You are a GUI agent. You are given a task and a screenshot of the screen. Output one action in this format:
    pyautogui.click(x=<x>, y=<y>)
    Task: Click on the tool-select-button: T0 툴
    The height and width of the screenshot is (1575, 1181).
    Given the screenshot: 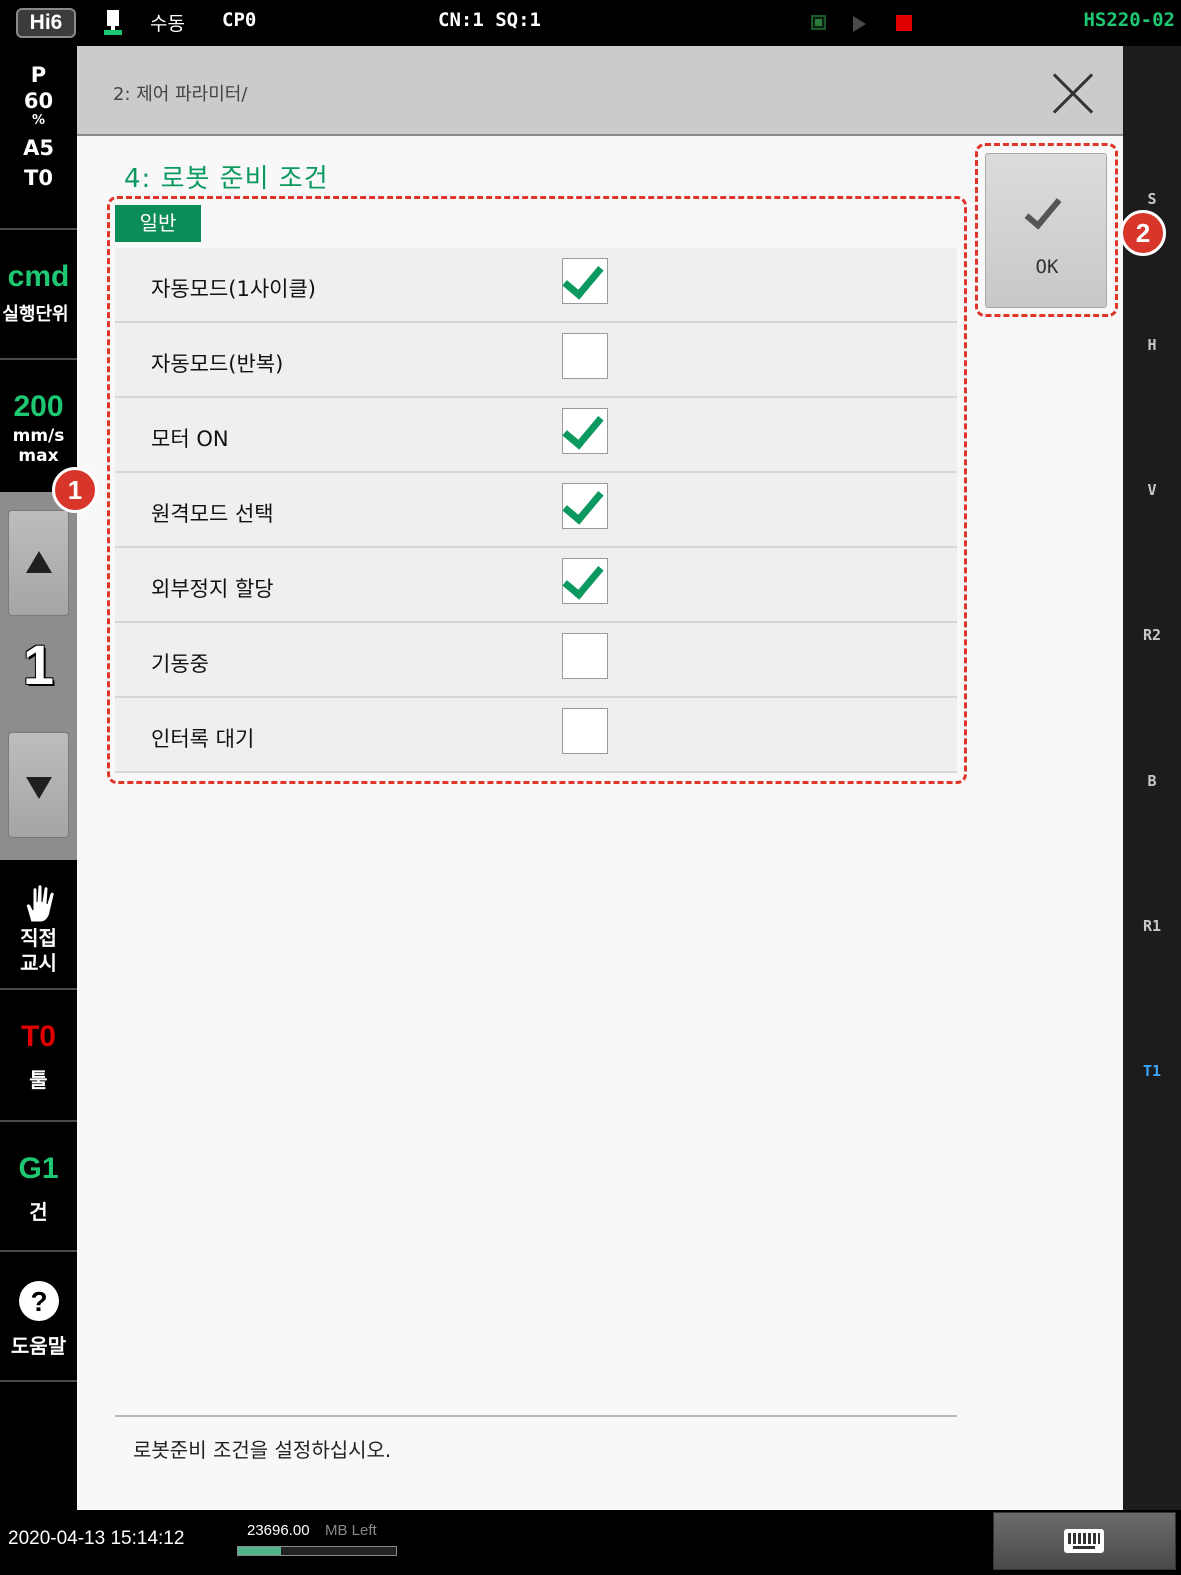 What is the action you would take?
    pyautogui.click(x=38, y=1056)
    